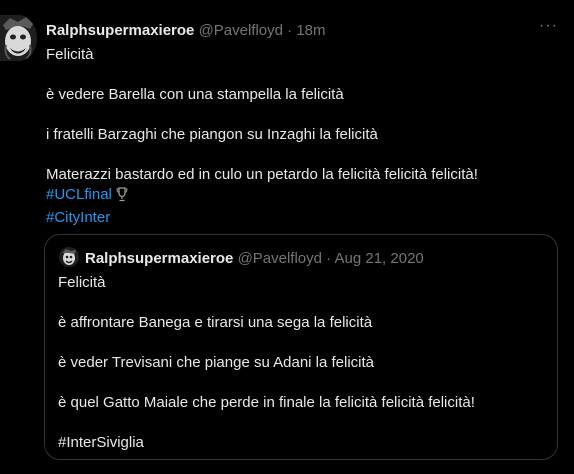  What do you see at coordinates (122, 197) in the screenshot?
I see `trophy-icon` at bounding box center [122, 197].